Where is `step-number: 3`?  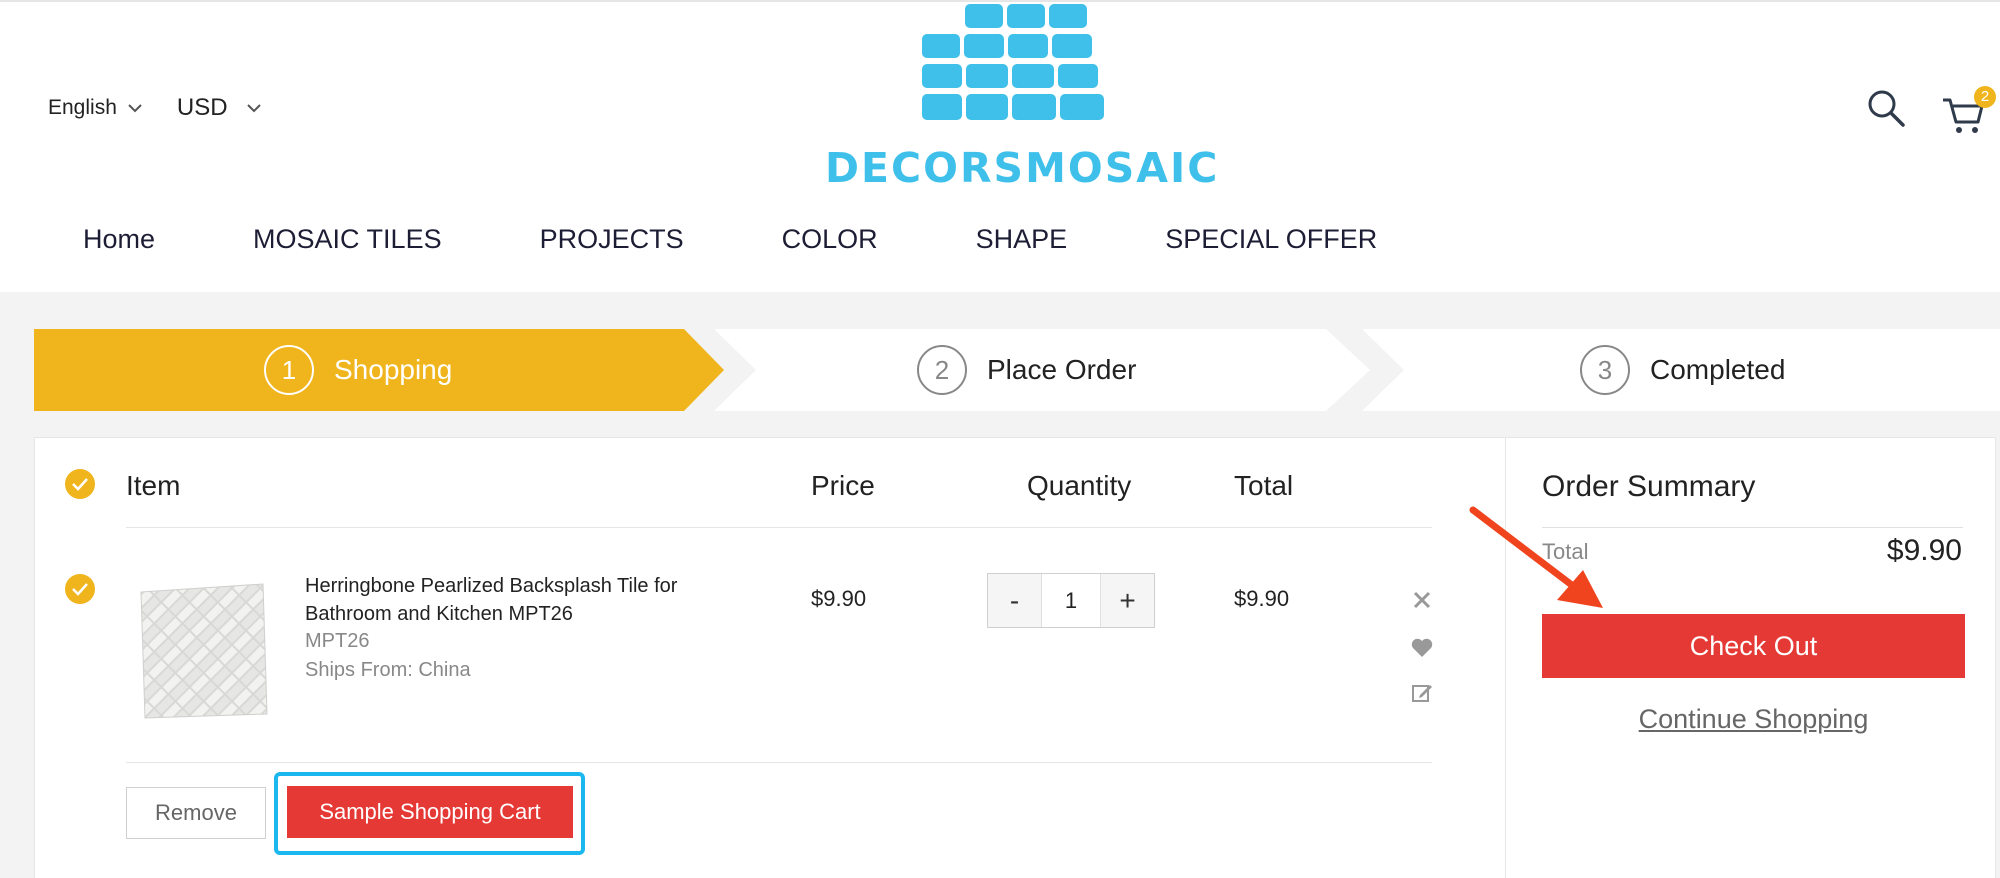 step-number: 3 is located at coordinates (1605, 370).